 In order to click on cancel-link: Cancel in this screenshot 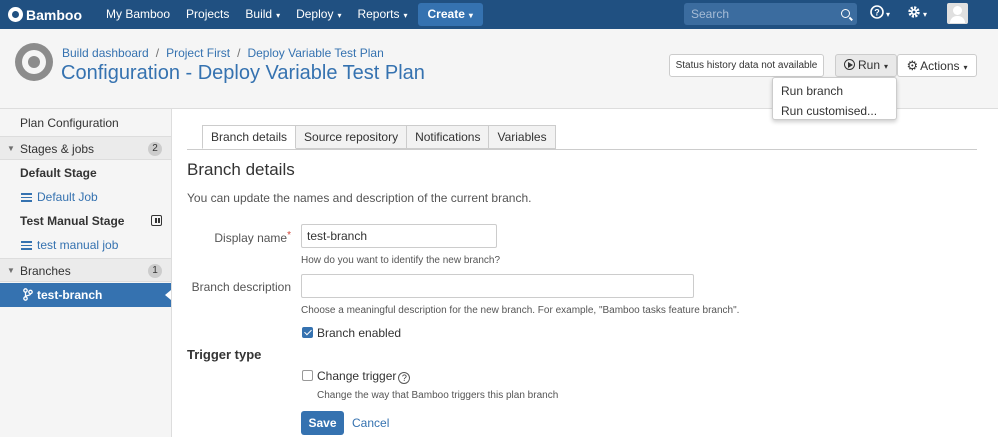, I will do `click(370, 423)`.